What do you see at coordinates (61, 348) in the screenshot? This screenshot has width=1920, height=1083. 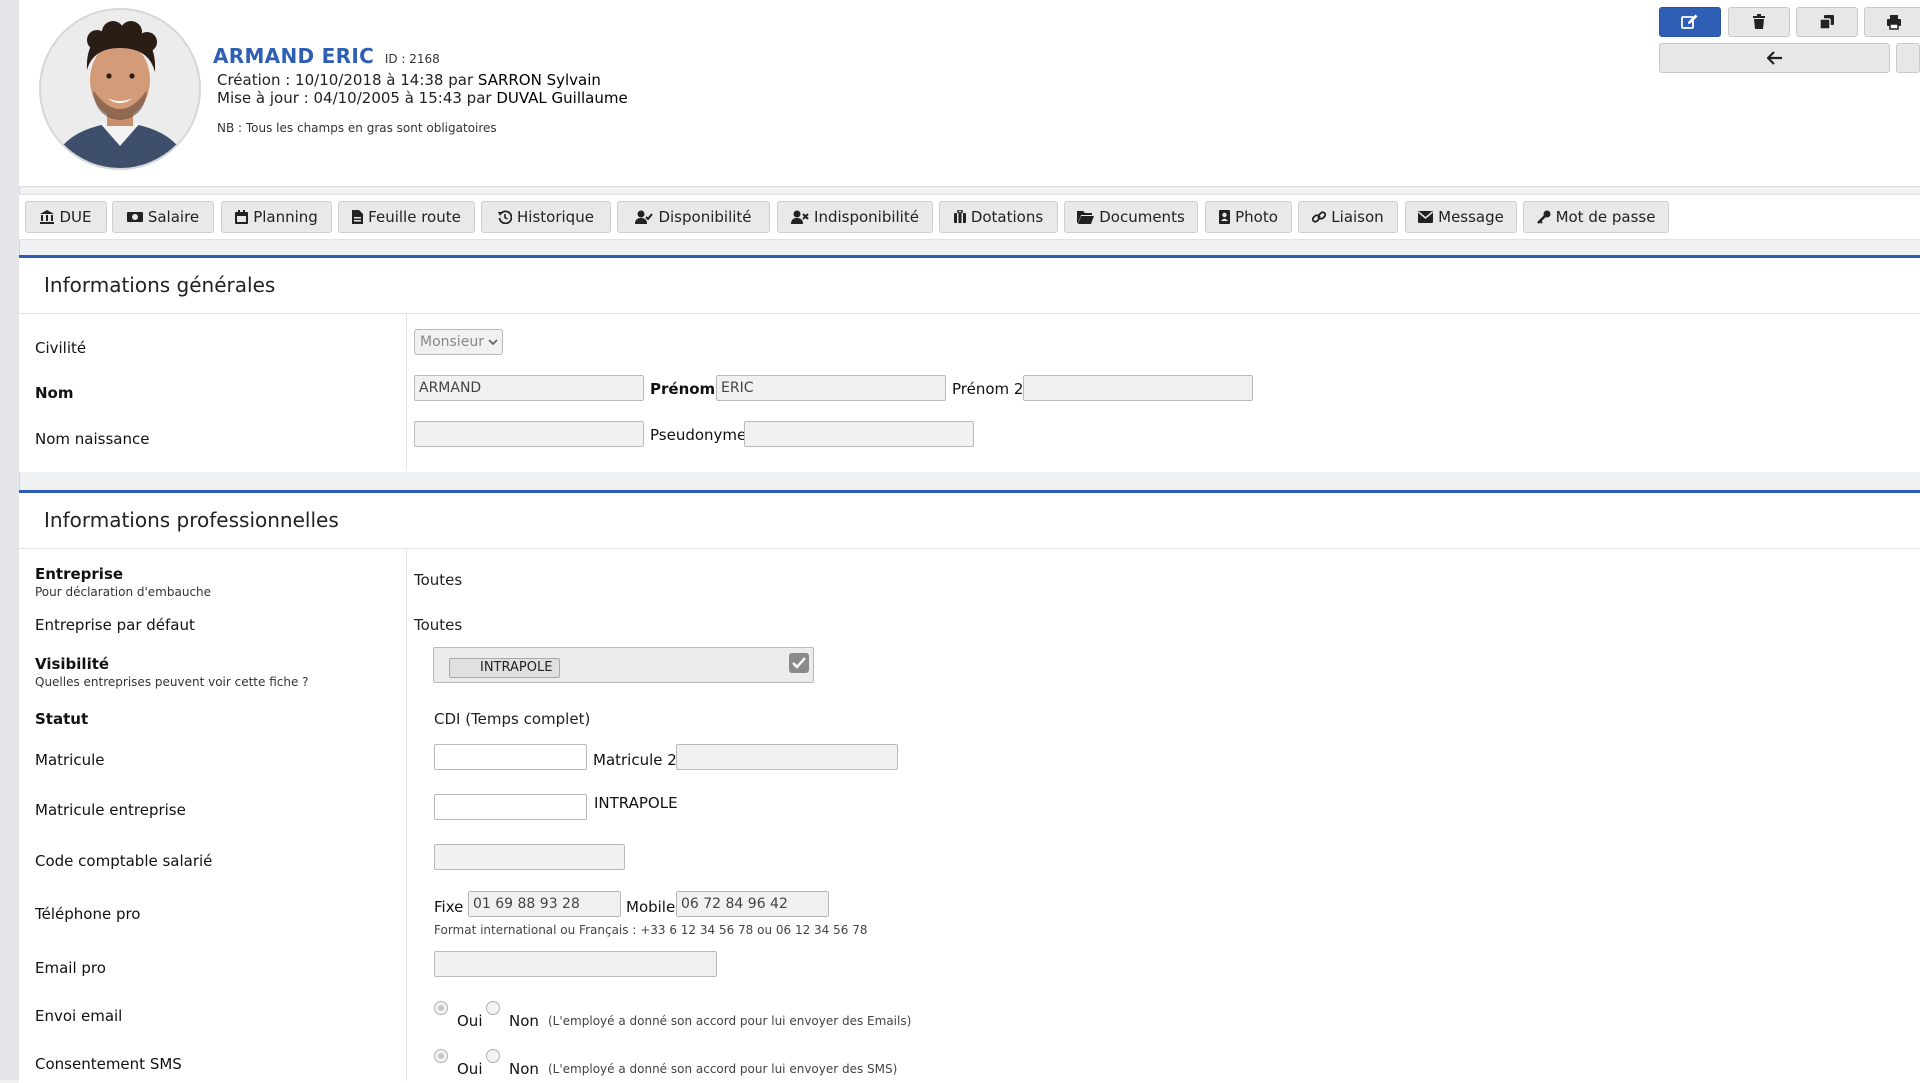 I see `civilite-label: Civilité` at bounding box center [61, 348].